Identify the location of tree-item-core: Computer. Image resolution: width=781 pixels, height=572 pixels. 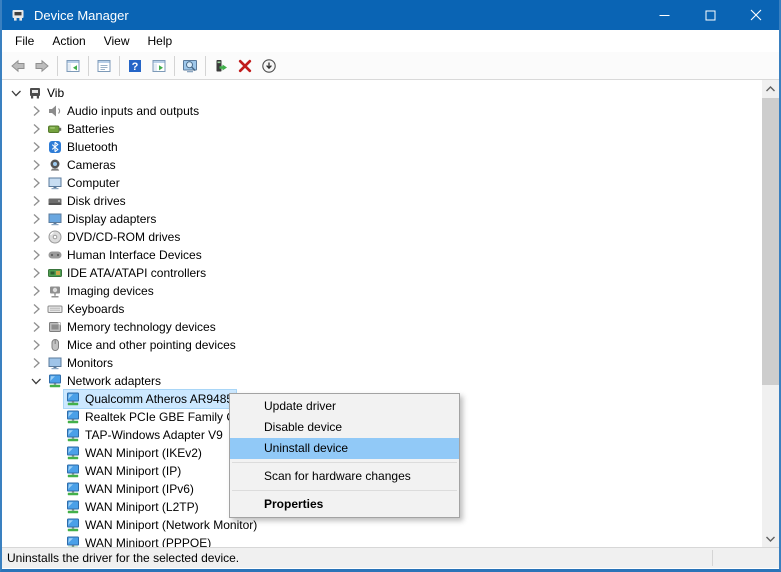
(84, 183).